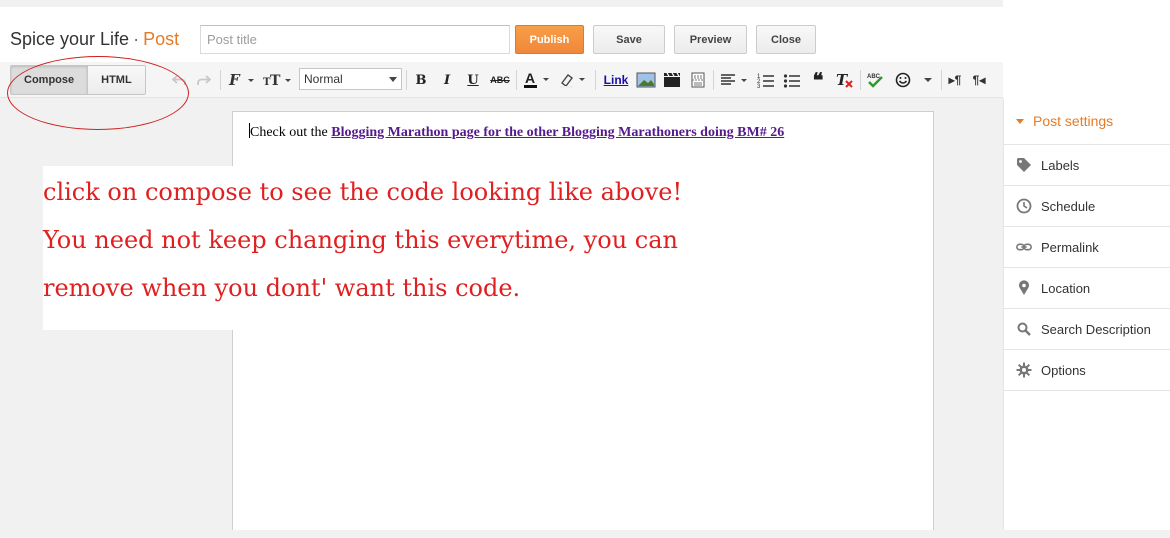  What do you see at coordinates (537, 80) in the screenshot?
I see `text-color-icon: A` at bounding box center [537, 80].